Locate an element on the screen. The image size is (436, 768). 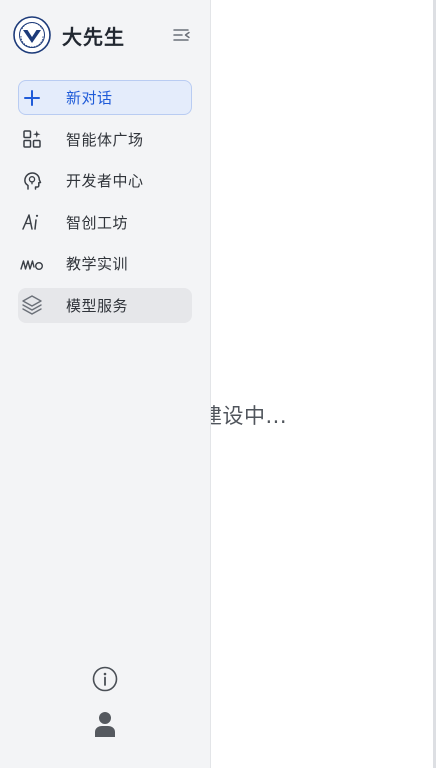
info-icon is located at coordinates (104, 678).